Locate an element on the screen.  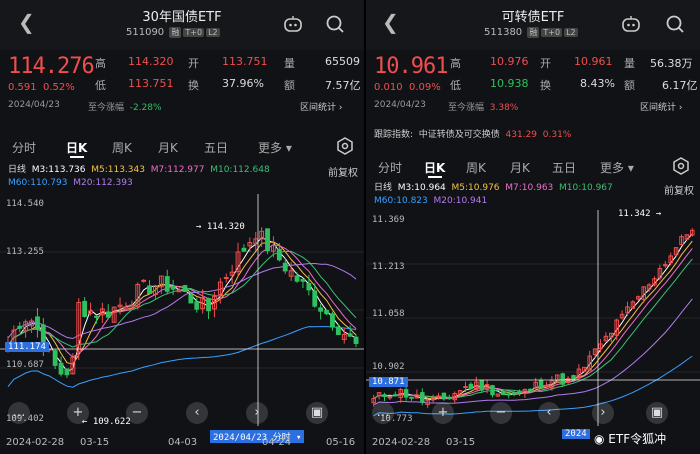
y-label: 11.369 is located at coordinates (388, 220).